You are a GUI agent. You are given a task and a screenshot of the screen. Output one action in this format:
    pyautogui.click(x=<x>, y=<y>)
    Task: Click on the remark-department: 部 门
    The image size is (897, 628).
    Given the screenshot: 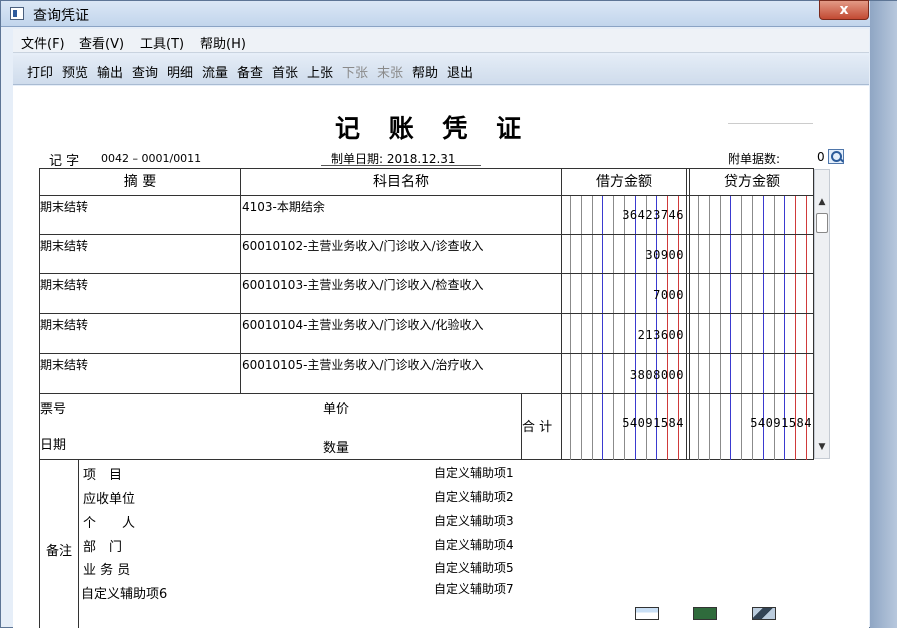 What is the action you would take?
    pyautogui.click(x=102, y=545)
    